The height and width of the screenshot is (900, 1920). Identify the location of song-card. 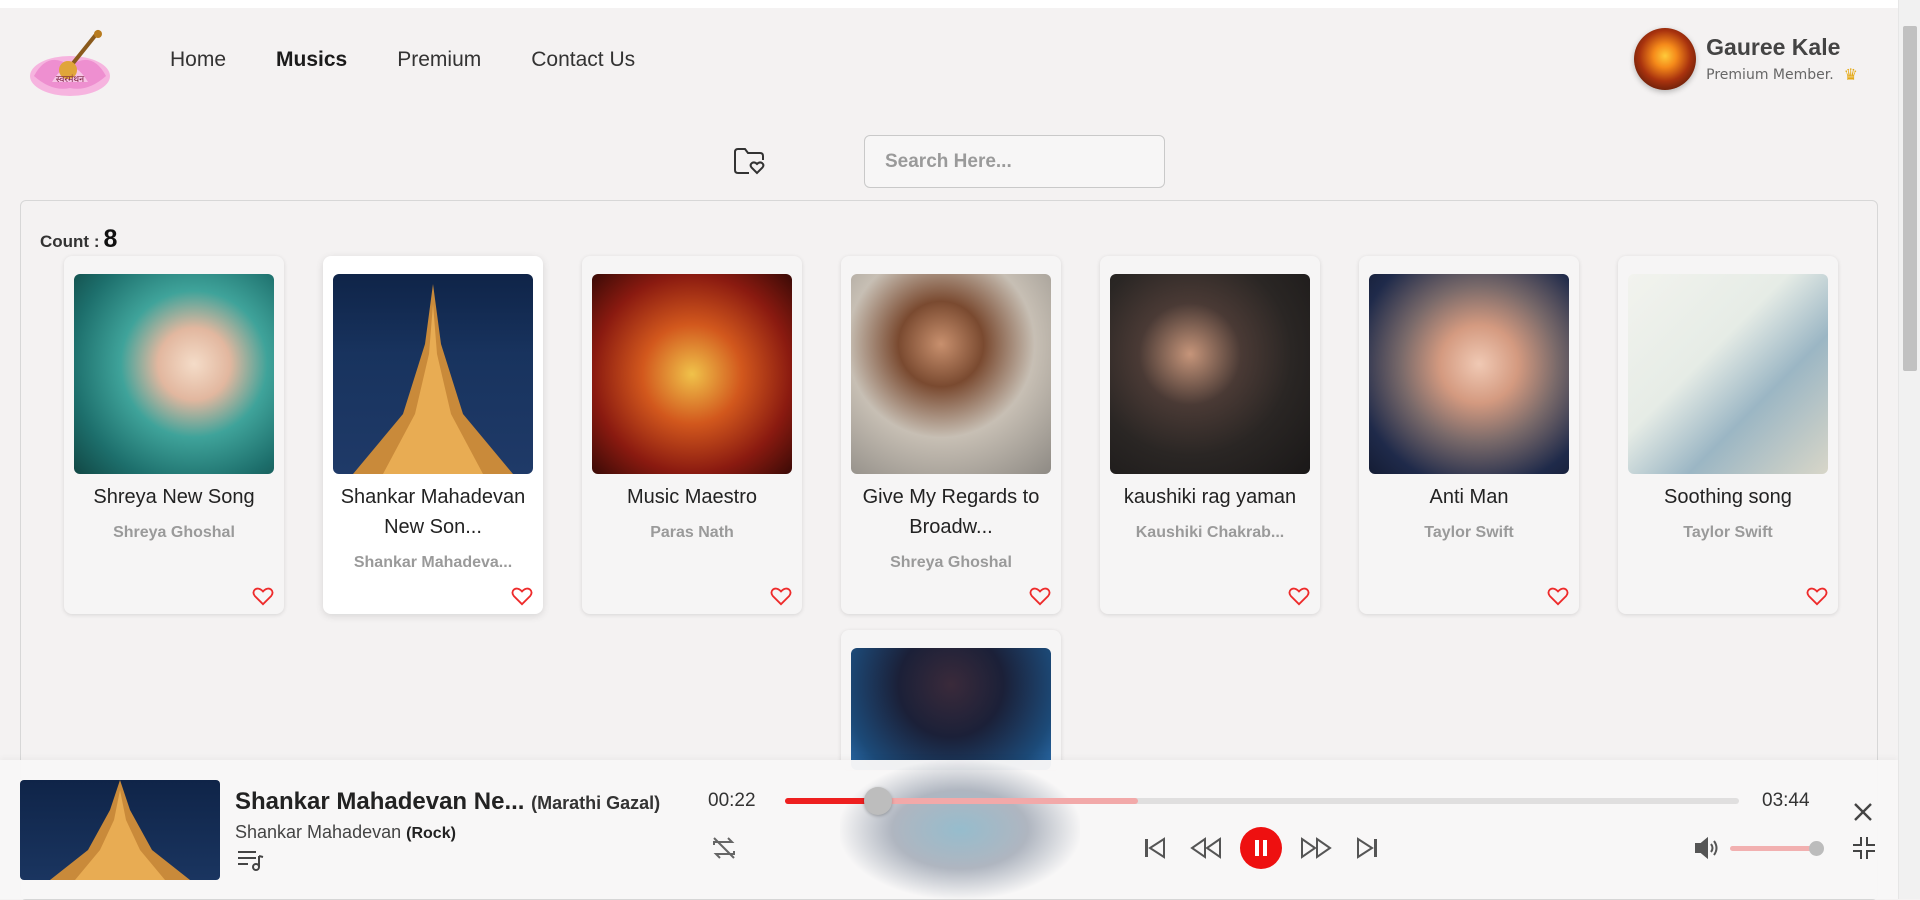
(951, 700).